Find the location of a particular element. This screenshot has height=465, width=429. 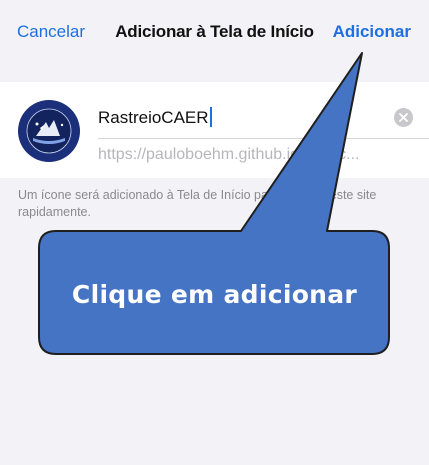

text-caret is located at coordinates (210, 117).